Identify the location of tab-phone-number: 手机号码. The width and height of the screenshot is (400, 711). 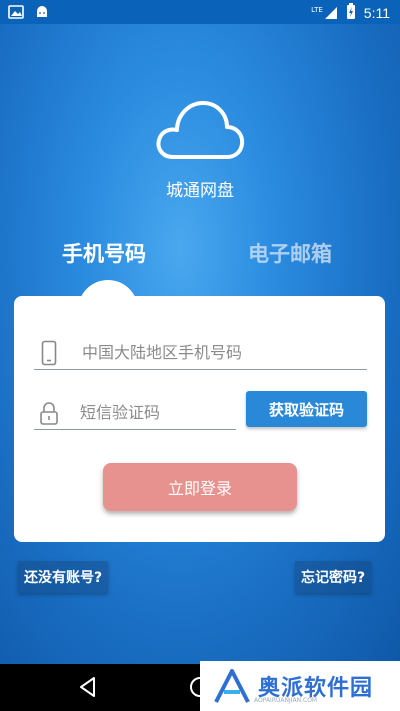
(104, 253).